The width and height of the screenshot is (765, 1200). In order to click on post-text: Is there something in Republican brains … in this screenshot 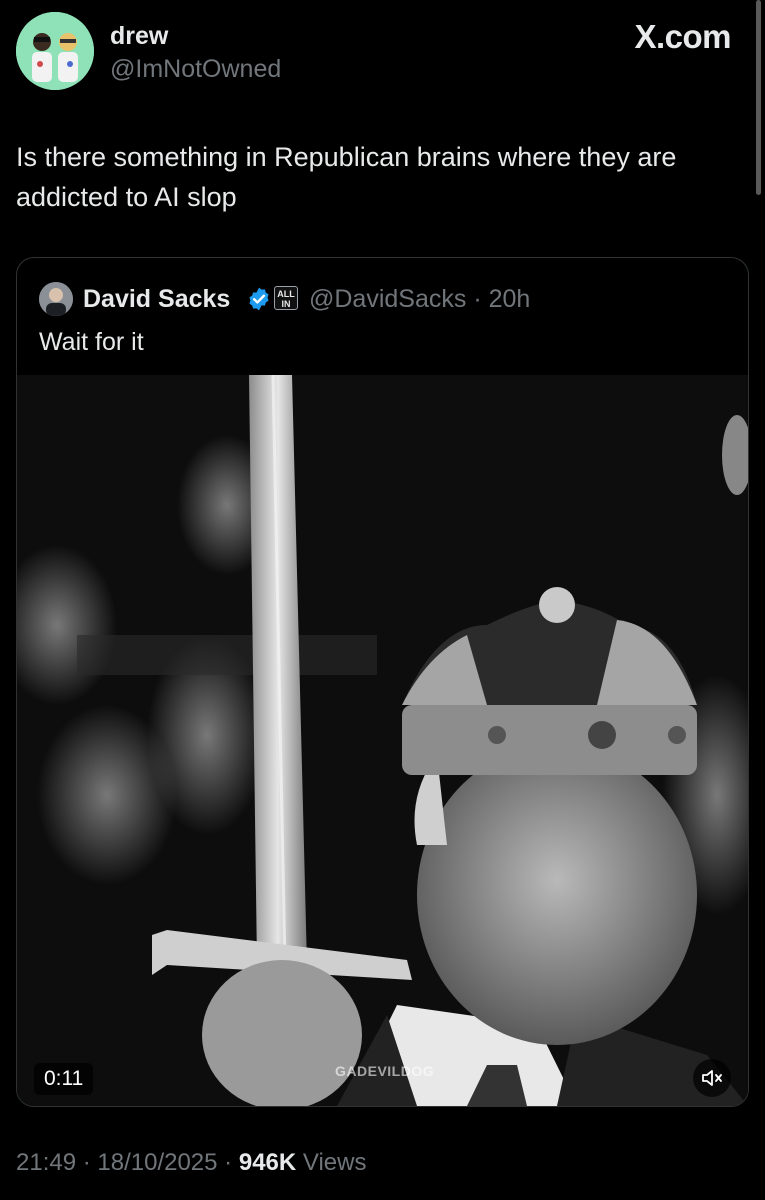, I will do `click(346, 177)`.